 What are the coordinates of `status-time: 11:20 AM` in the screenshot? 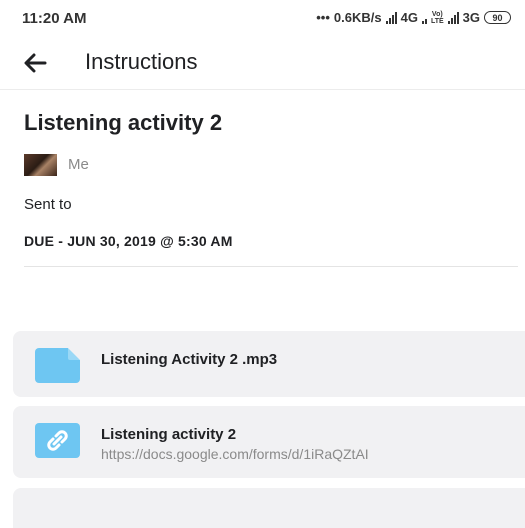 It's located at (54, 18).